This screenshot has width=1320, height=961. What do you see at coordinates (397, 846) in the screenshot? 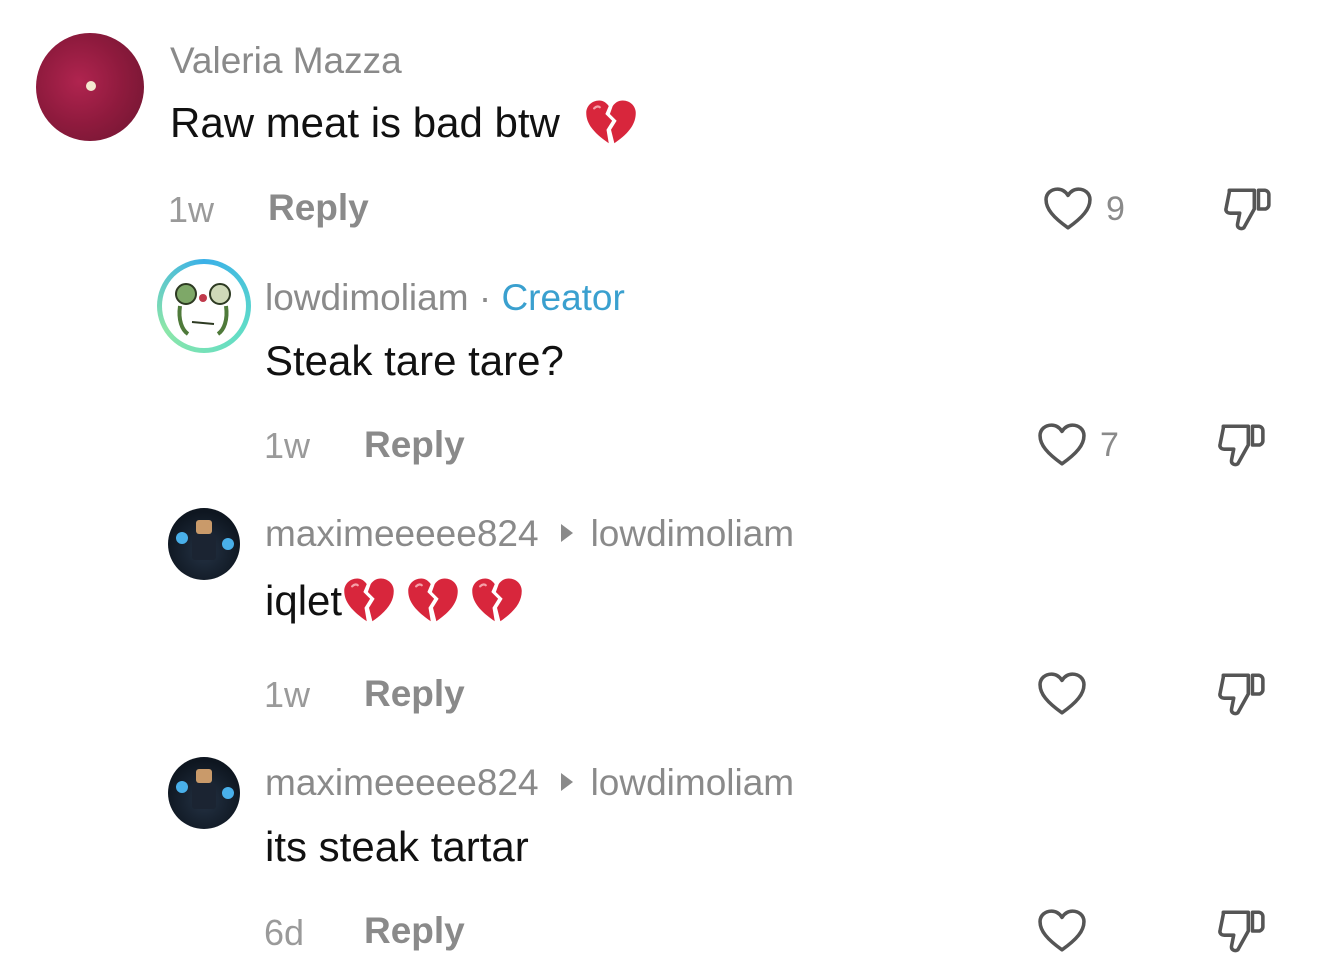
I see `comment-text: its steak tartar` at bounding box center [397, 846].